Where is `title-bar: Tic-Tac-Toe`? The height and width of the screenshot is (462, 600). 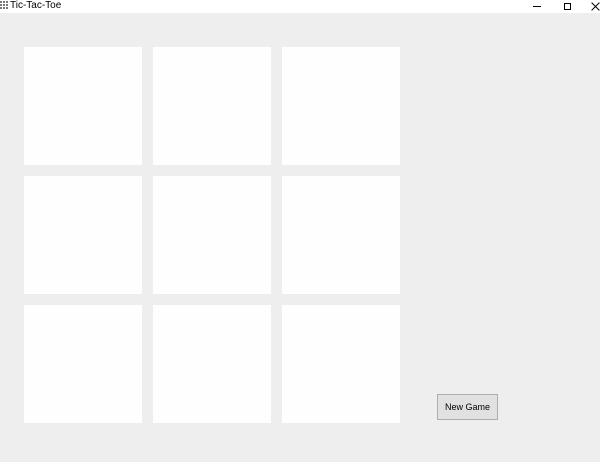
title-bar: Tic-Tac-Toe is located at coordinates (300, 6).